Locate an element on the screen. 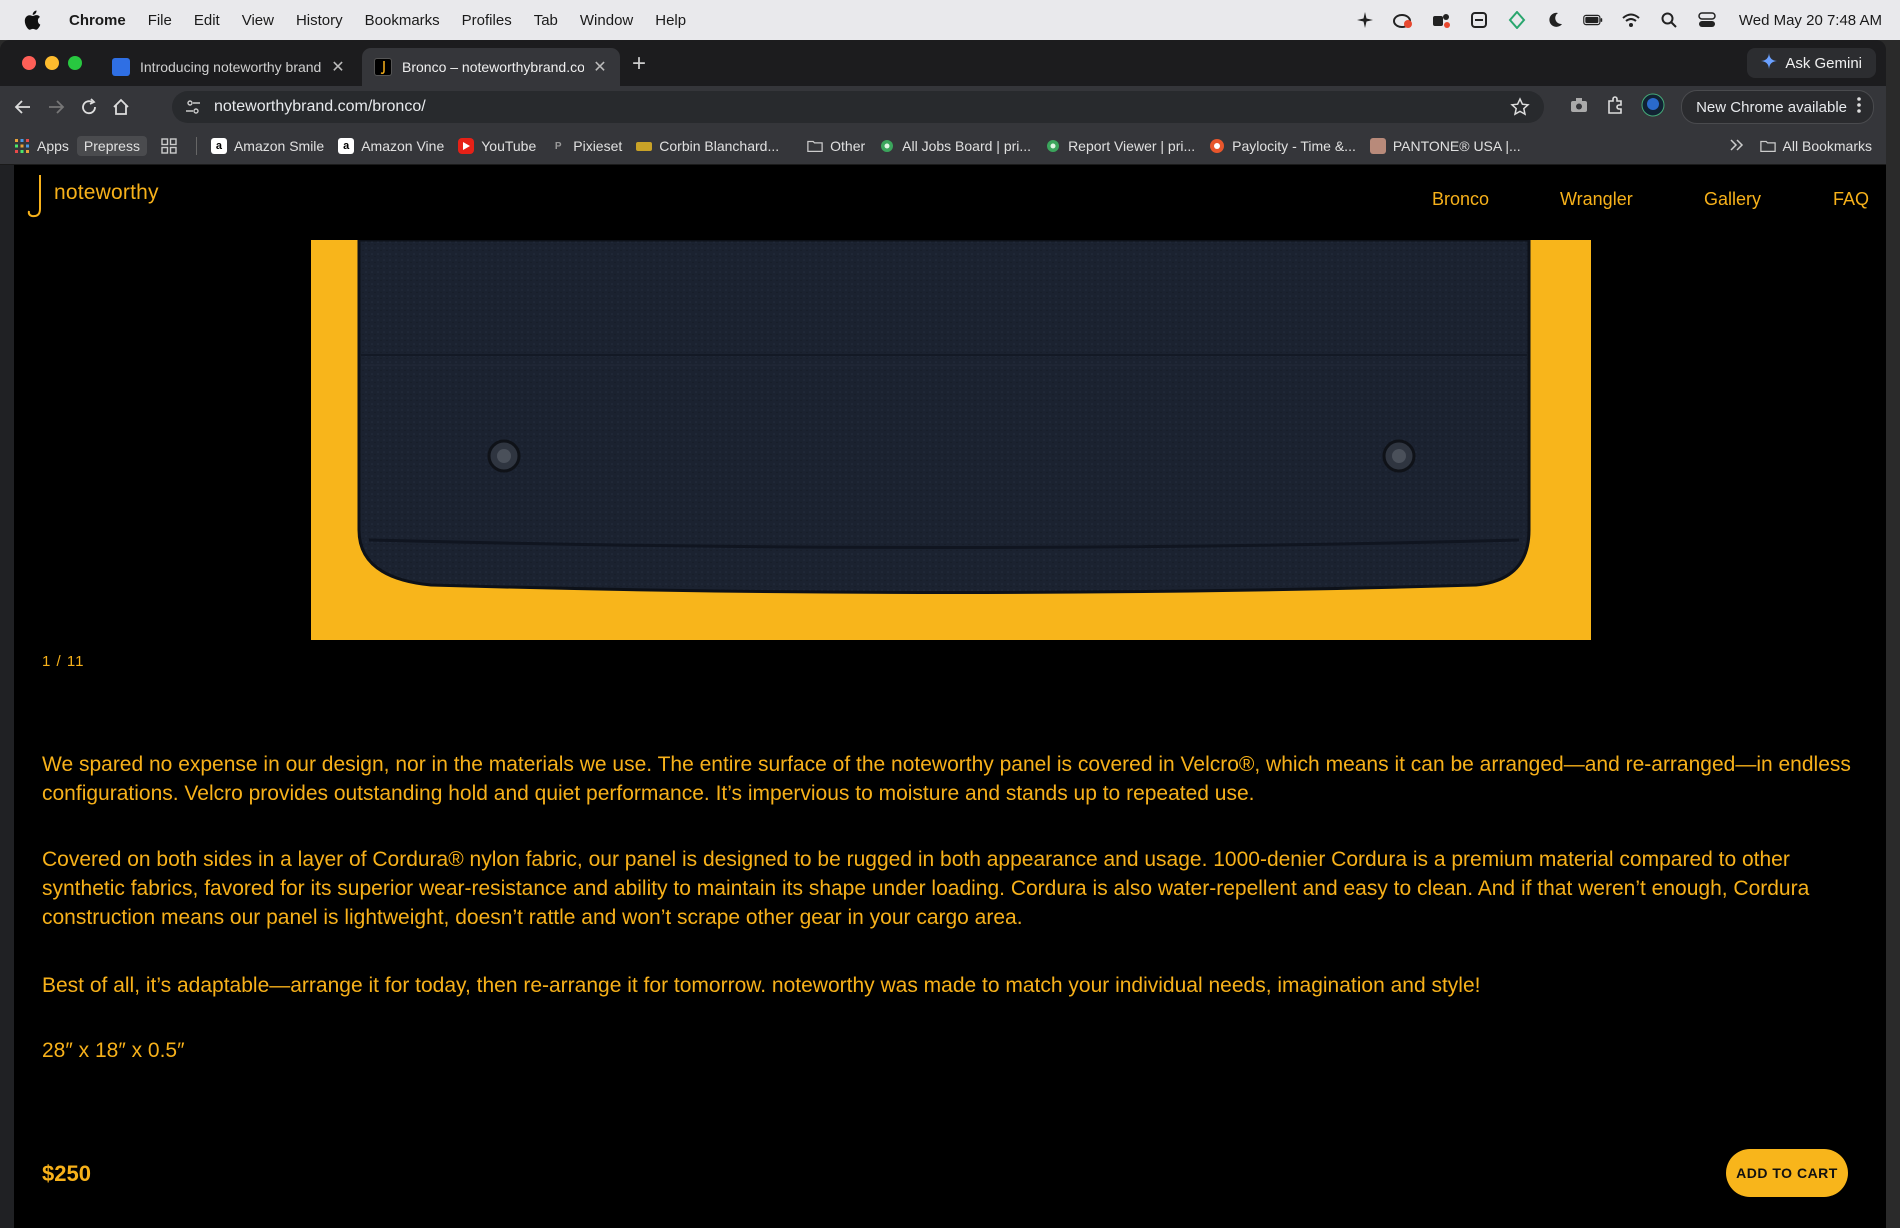 The height and width of the screenshot is (1228, 1900). screenshot-camera-icon is located at coordinates (1579, 107).